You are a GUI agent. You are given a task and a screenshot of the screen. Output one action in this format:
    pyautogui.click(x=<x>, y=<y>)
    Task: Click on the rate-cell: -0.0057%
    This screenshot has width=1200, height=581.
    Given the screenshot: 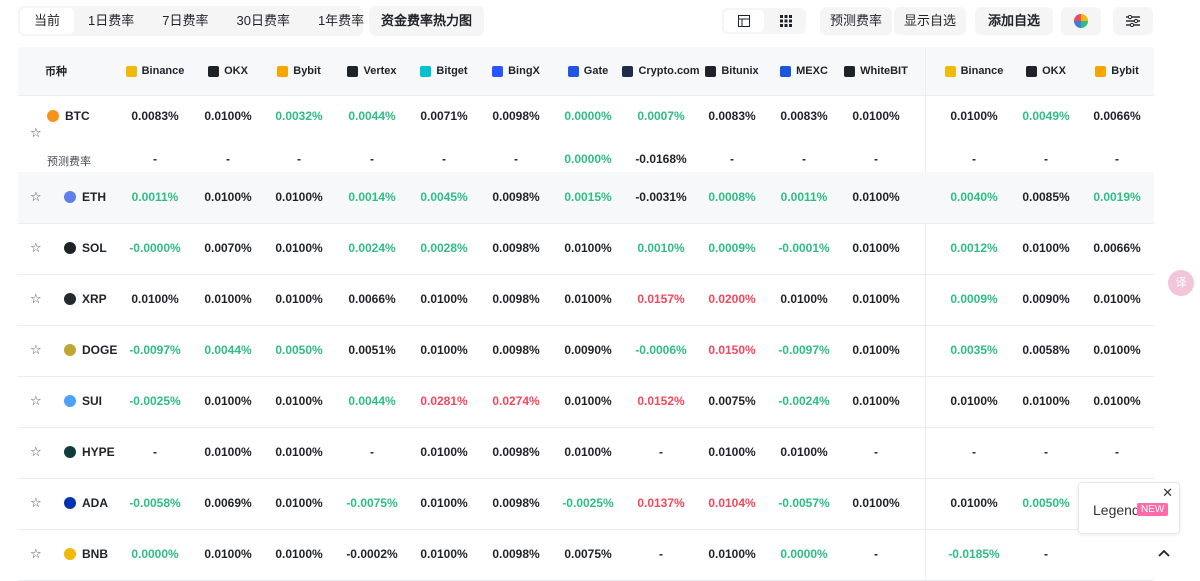 What is the action you would take?
    pyautogui.click(x=804, y=503)
    